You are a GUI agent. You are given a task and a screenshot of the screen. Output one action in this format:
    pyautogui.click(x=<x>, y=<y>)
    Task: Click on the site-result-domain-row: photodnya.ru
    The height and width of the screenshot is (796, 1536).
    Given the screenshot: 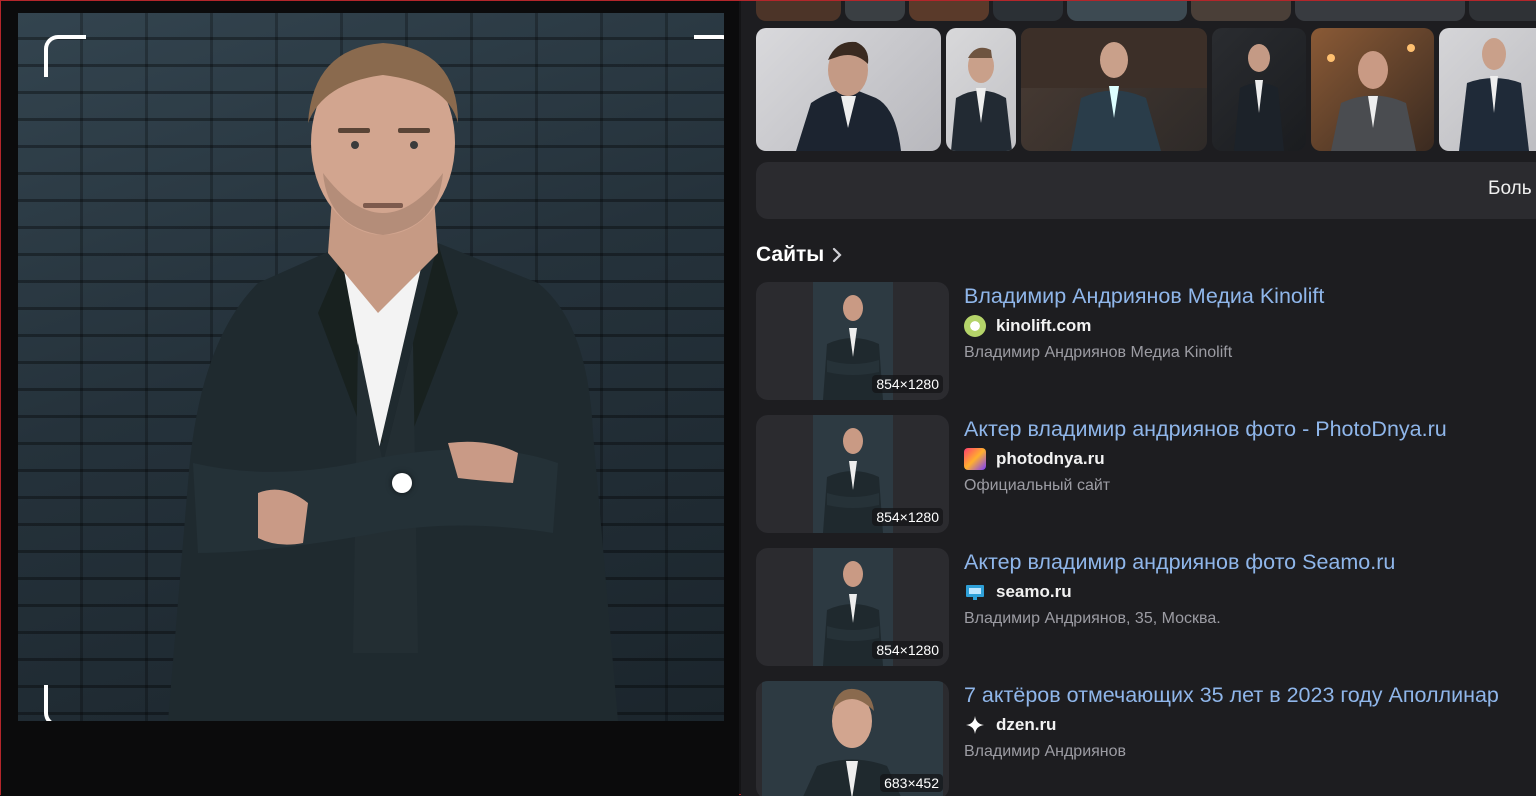 What is the action you would take?
    pyautogui.click(x=1034, y=459)
    